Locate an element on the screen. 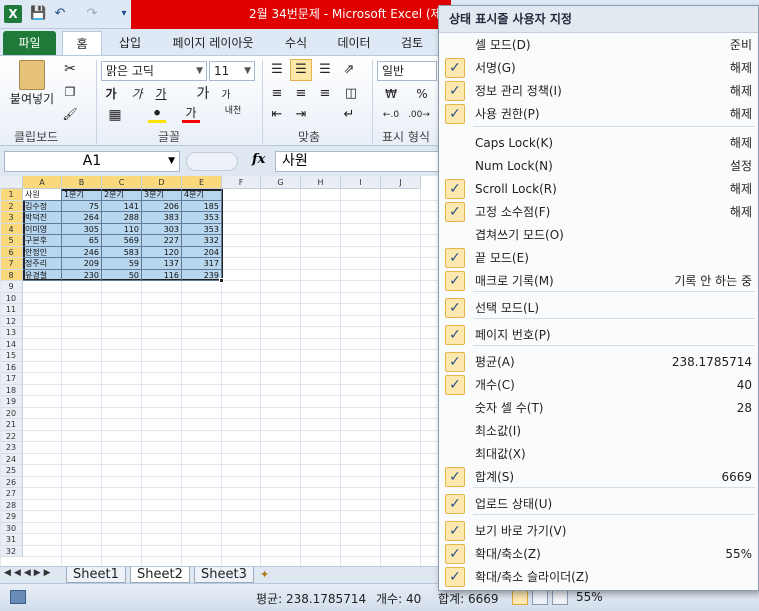 This screenshot has width=759, height=611. row-header-3: 3 is located at coordinates (11, 218).